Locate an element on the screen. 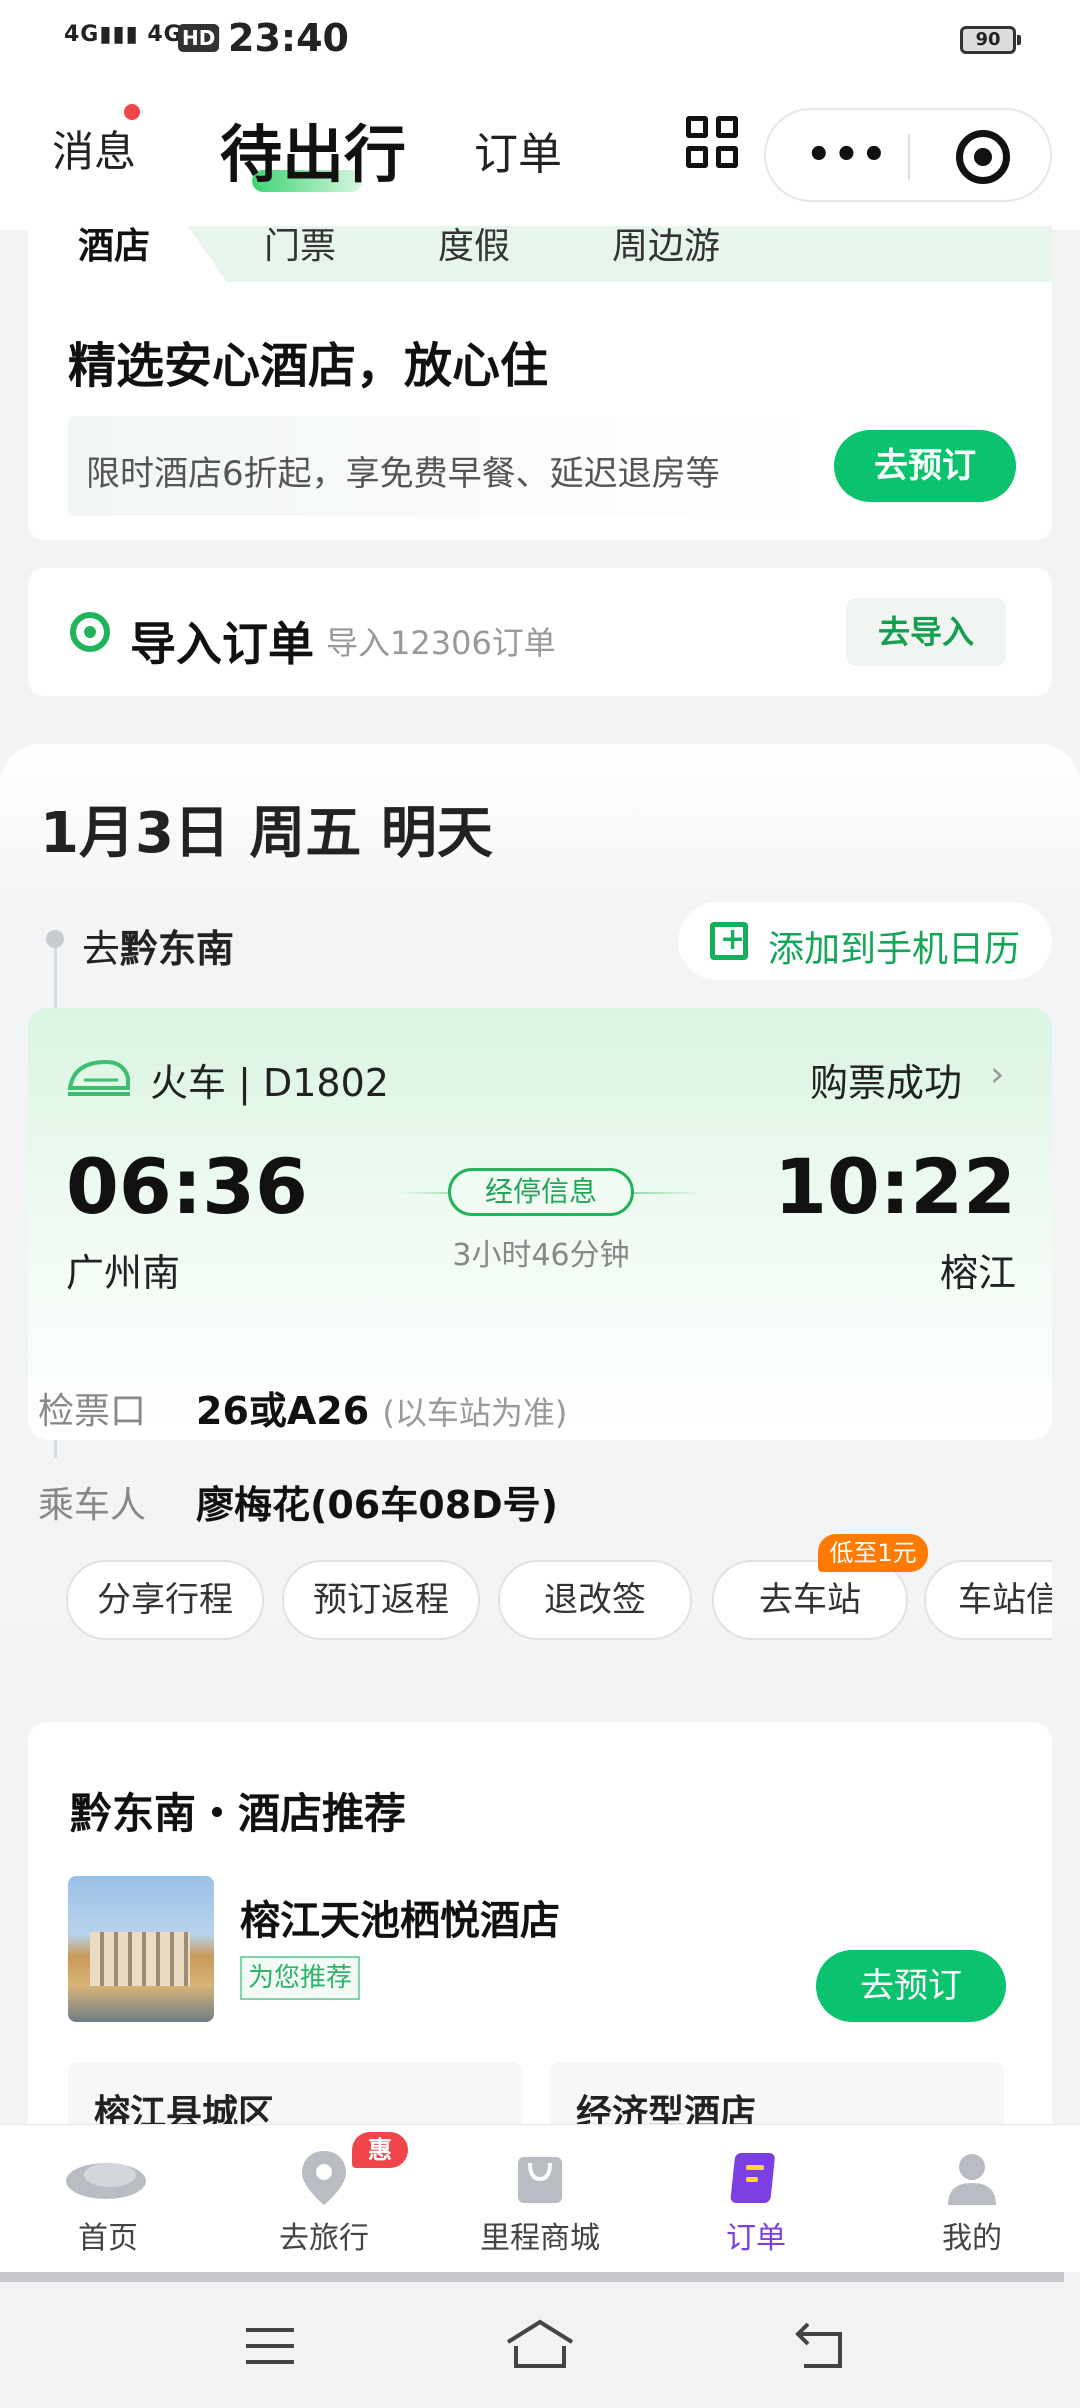  top-header: 消息 待出行 订单 ••• is located at coordinates (540, 156).